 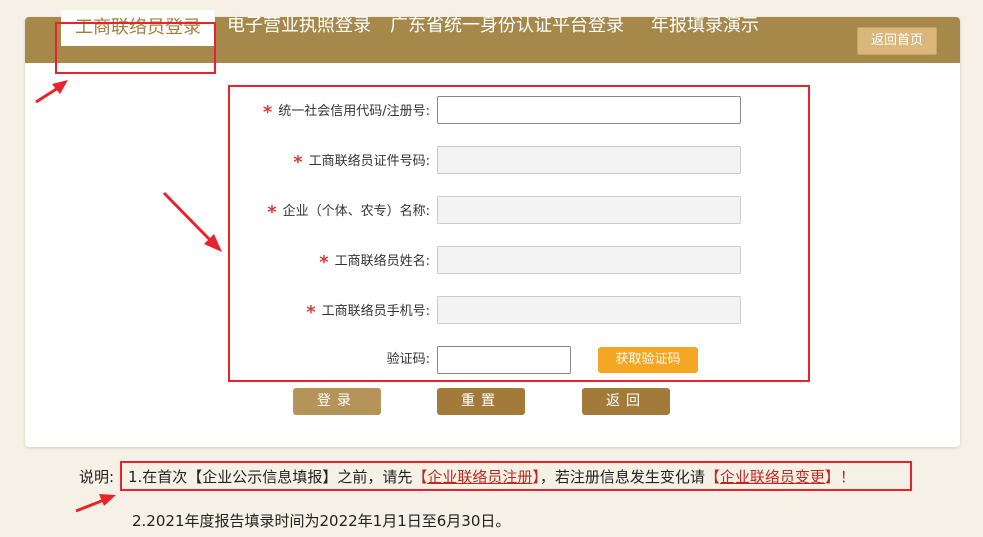 I want to click on reset-button: 重置, so click(x=481, y=401).